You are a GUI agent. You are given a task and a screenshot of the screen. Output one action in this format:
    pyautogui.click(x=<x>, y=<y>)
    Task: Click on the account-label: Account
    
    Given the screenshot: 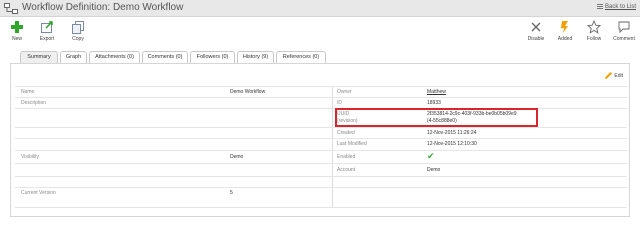 What is the action you would take?
    pyautogui.click(x=346, y=170)
    